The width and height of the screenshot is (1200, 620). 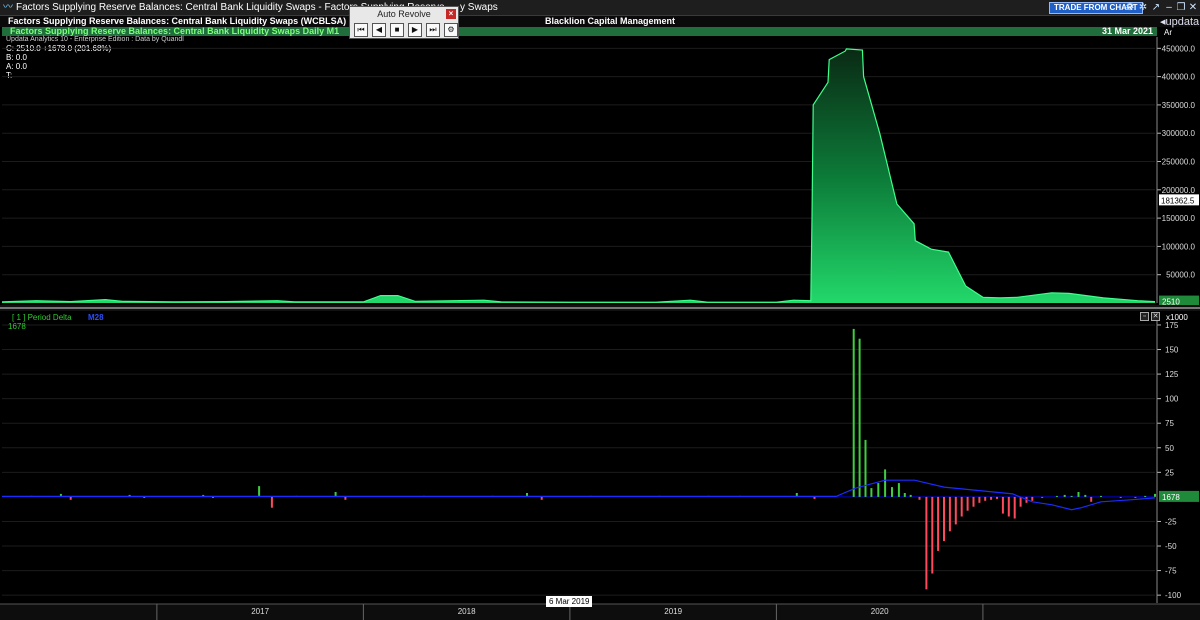 What do you see at coordinates (569, 601) in the screenshot?
I see `cursor-date-tooltip: 6 Mar 2019` at bounding box center [569, 601].